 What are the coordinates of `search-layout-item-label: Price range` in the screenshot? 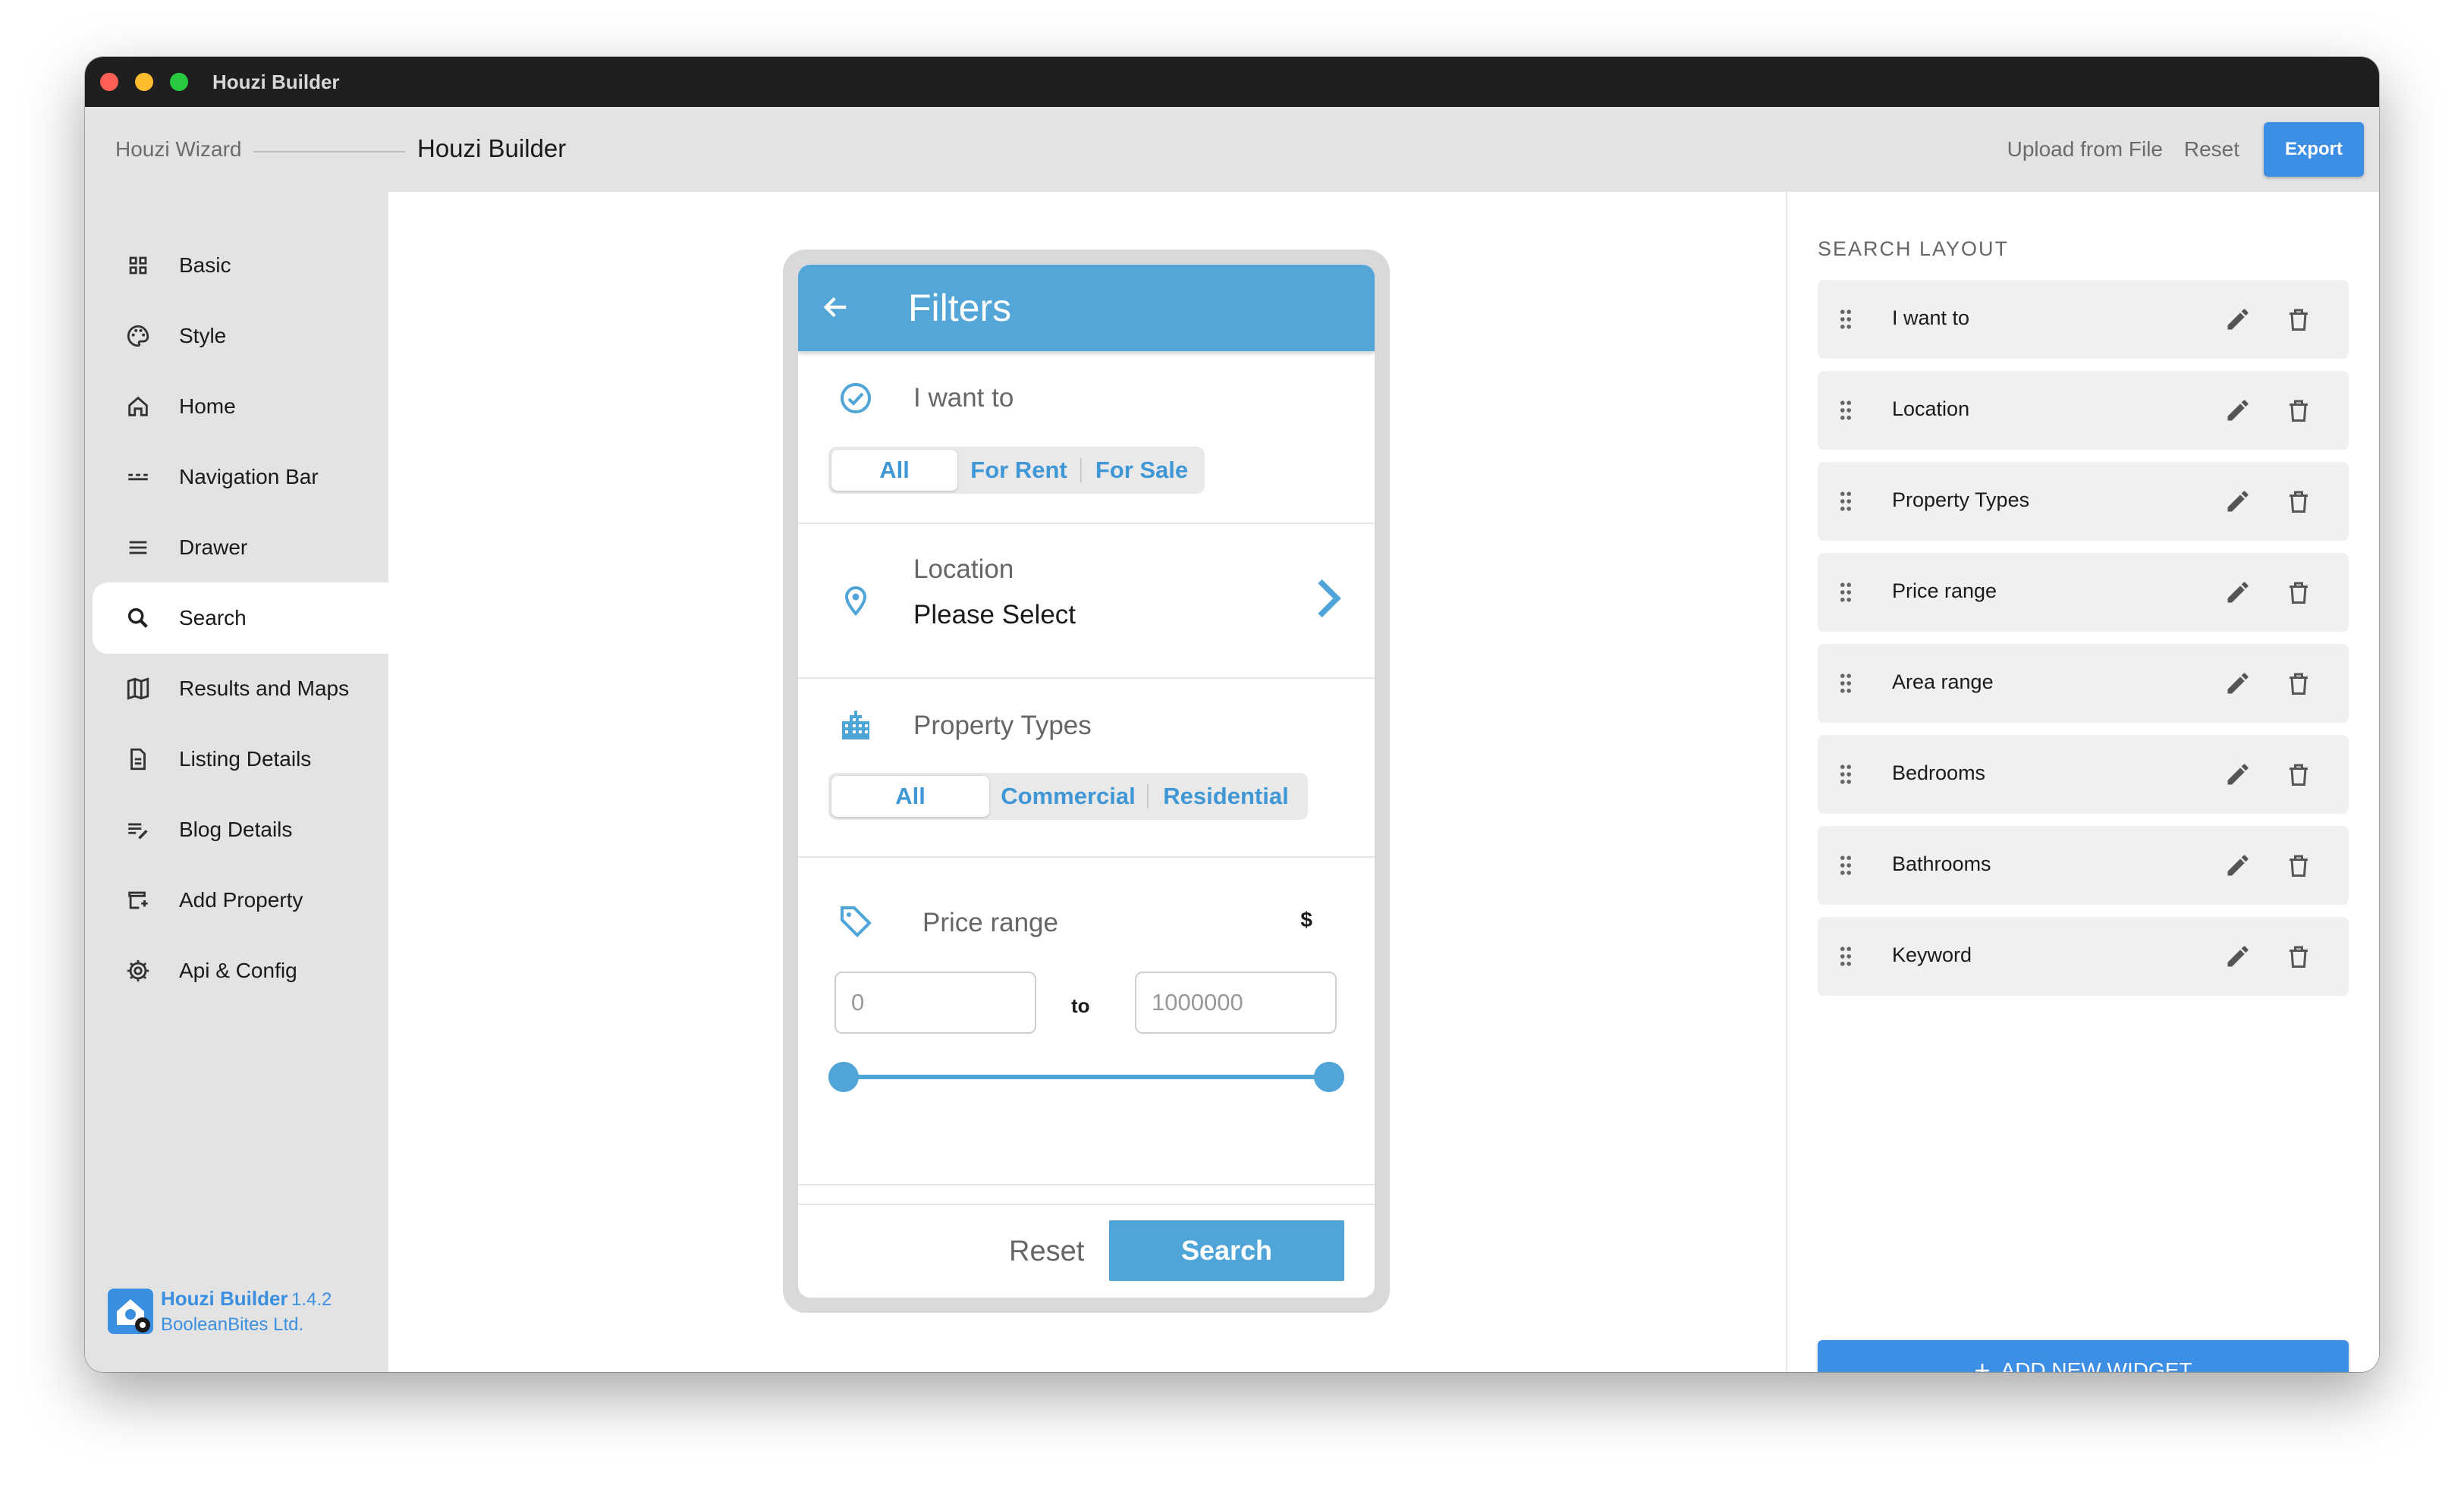 It's located at (1944, 590).